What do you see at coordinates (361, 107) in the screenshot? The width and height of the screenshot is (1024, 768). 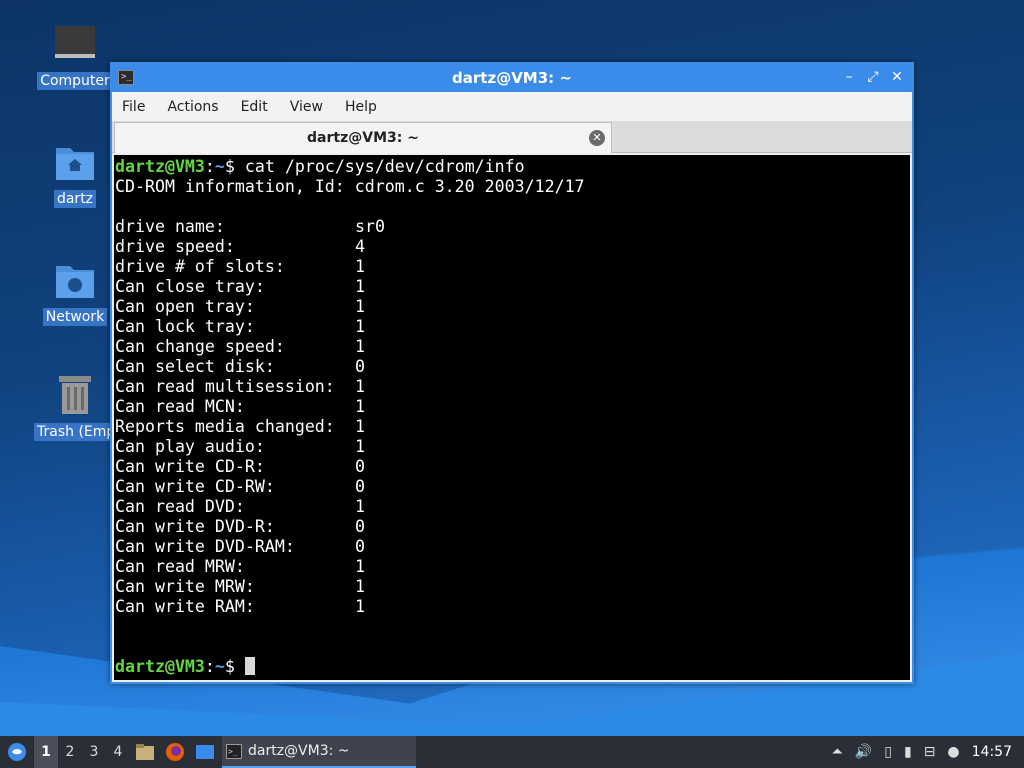 I see `menu-help: Help` at bounding box center [361, 107].